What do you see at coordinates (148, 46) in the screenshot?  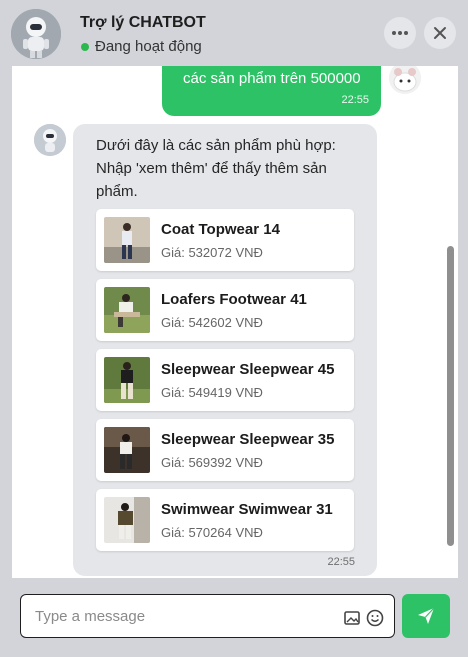 I see `status-text: Đang hoạt động` at bounding box center [148, 46].